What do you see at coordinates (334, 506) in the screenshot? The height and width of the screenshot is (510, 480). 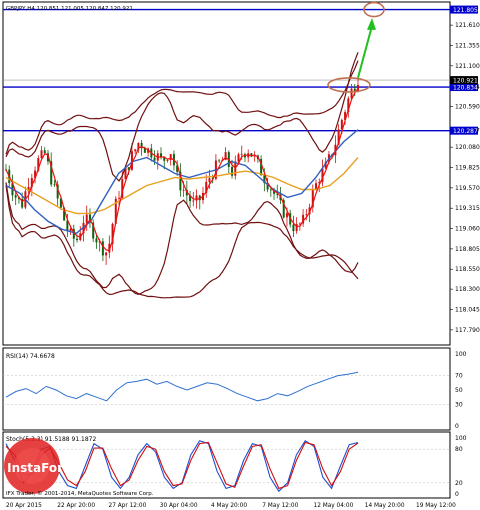 I see `x-tick-label: 12 May 04:00` at bounding box center [334, 506].